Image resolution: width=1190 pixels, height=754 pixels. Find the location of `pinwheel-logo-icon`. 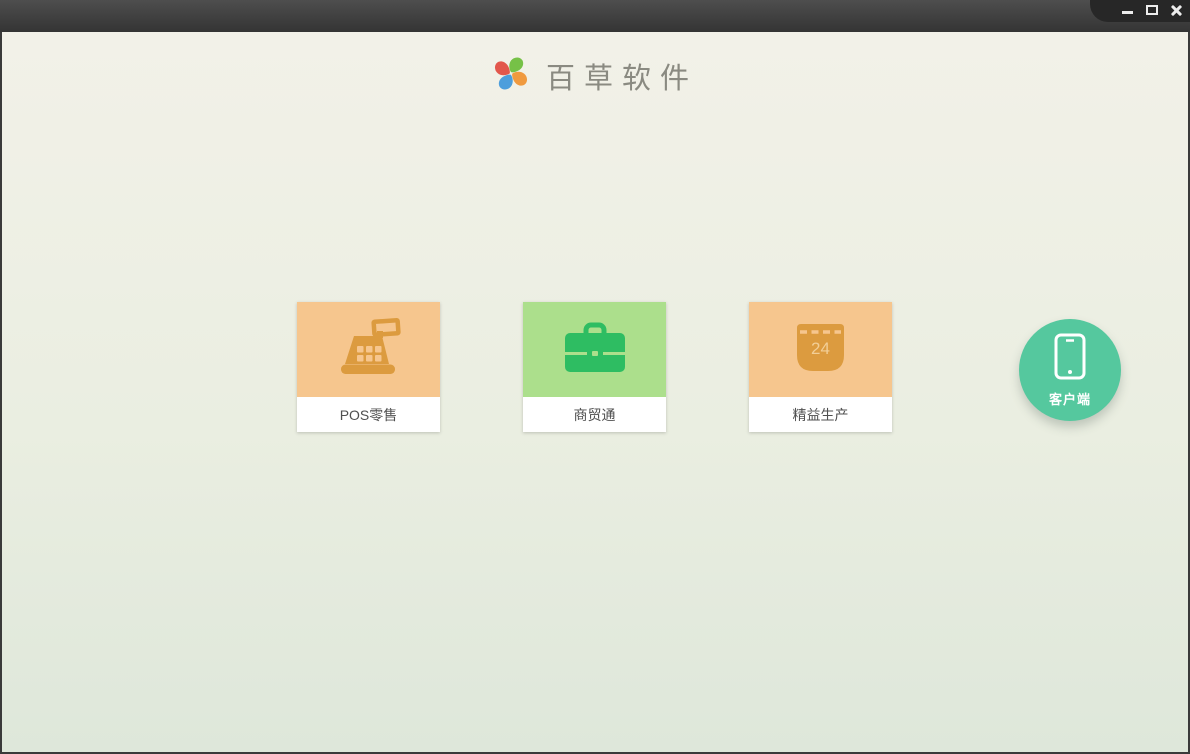

pinwheel-logo-icon is located at coordinates (511, 76).